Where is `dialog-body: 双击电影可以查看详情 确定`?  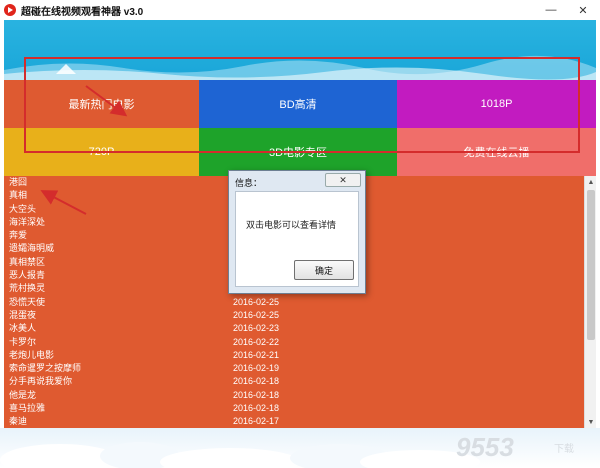
dialog-body: 双击电影可以查看详情 确定 is located at coordinates (297, 239).